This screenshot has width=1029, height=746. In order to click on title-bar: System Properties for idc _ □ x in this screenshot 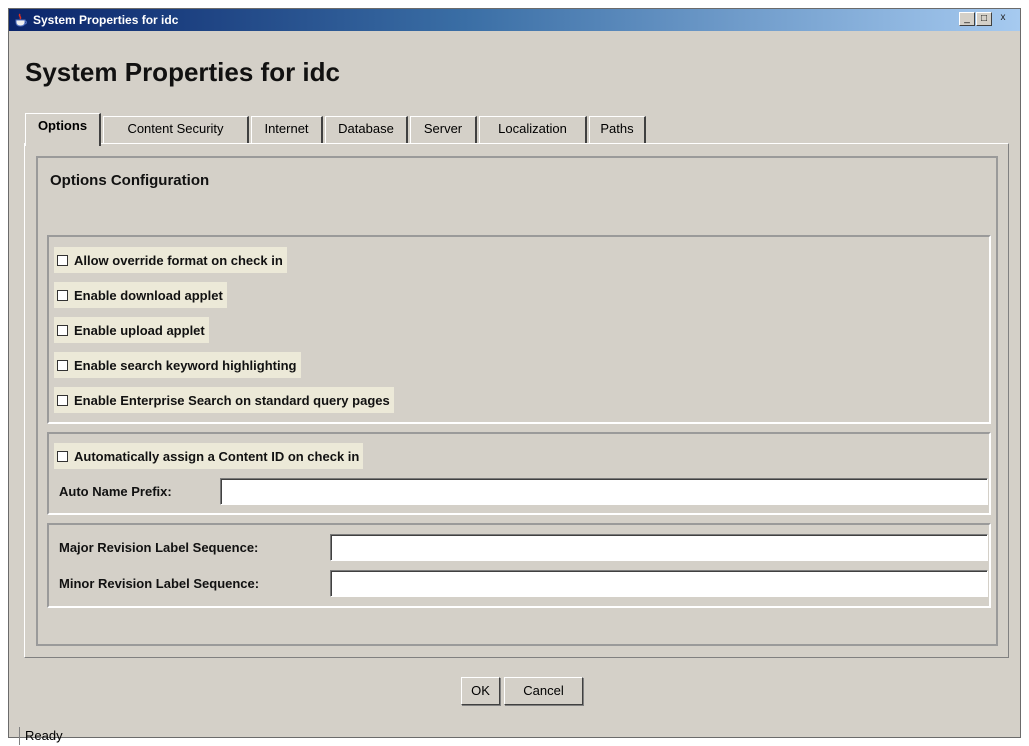, I will do `click(514, 20)`.